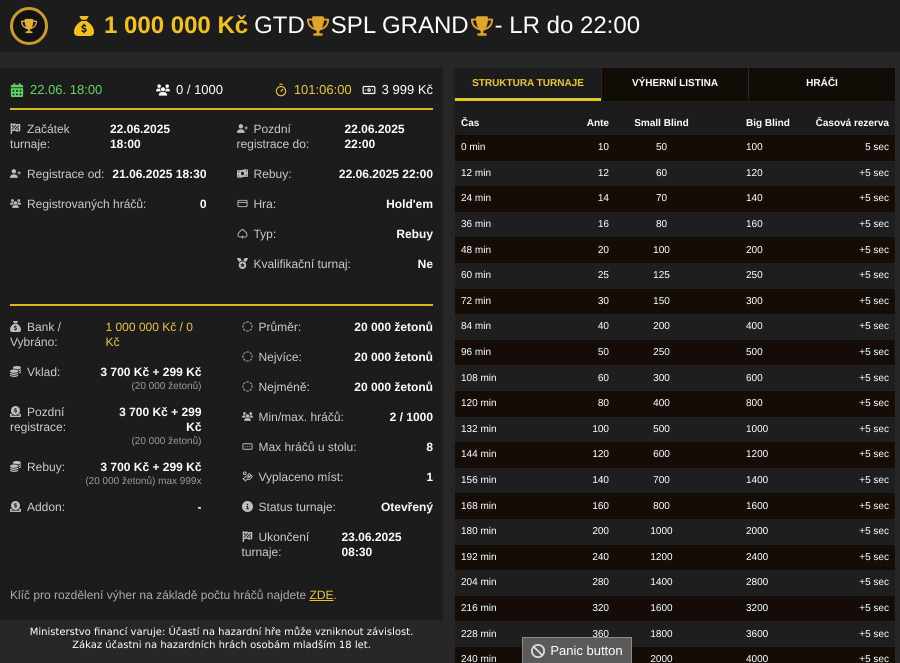 The image size is (900, 663). I want to click on tab: HRÁČI, so click(821, 84).